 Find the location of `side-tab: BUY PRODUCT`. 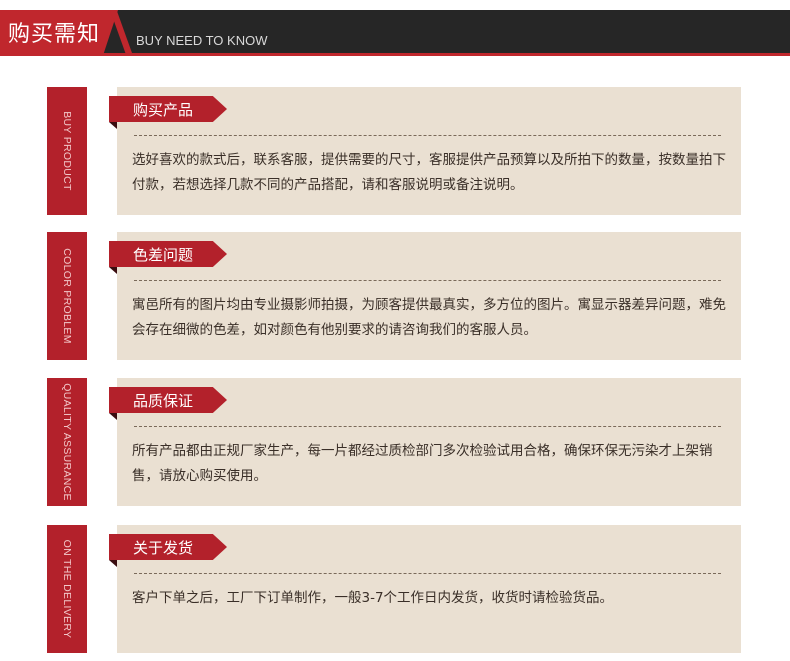

side-tab: BUY PRODUCT is located at coordinates (67, 151).